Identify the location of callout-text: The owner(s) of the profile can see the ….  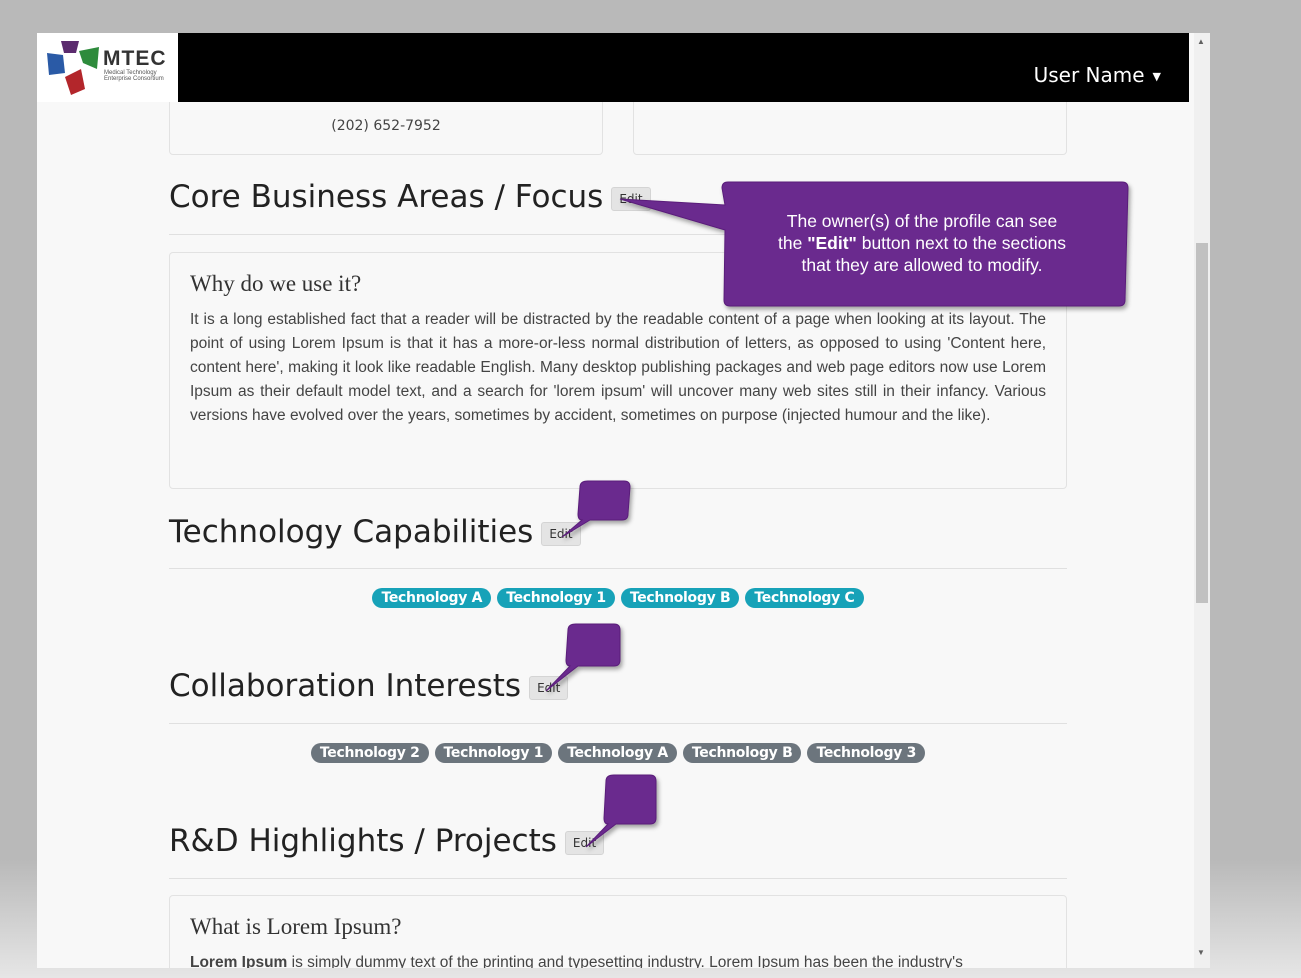
(922, 243).